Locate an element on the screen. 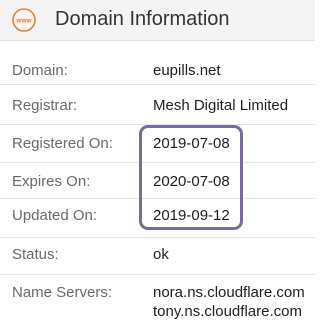 The width and height of the screenshot is (320, 326). row-expires-on: Expires On: 2020-07-08 is located at coordinates (157, 181).